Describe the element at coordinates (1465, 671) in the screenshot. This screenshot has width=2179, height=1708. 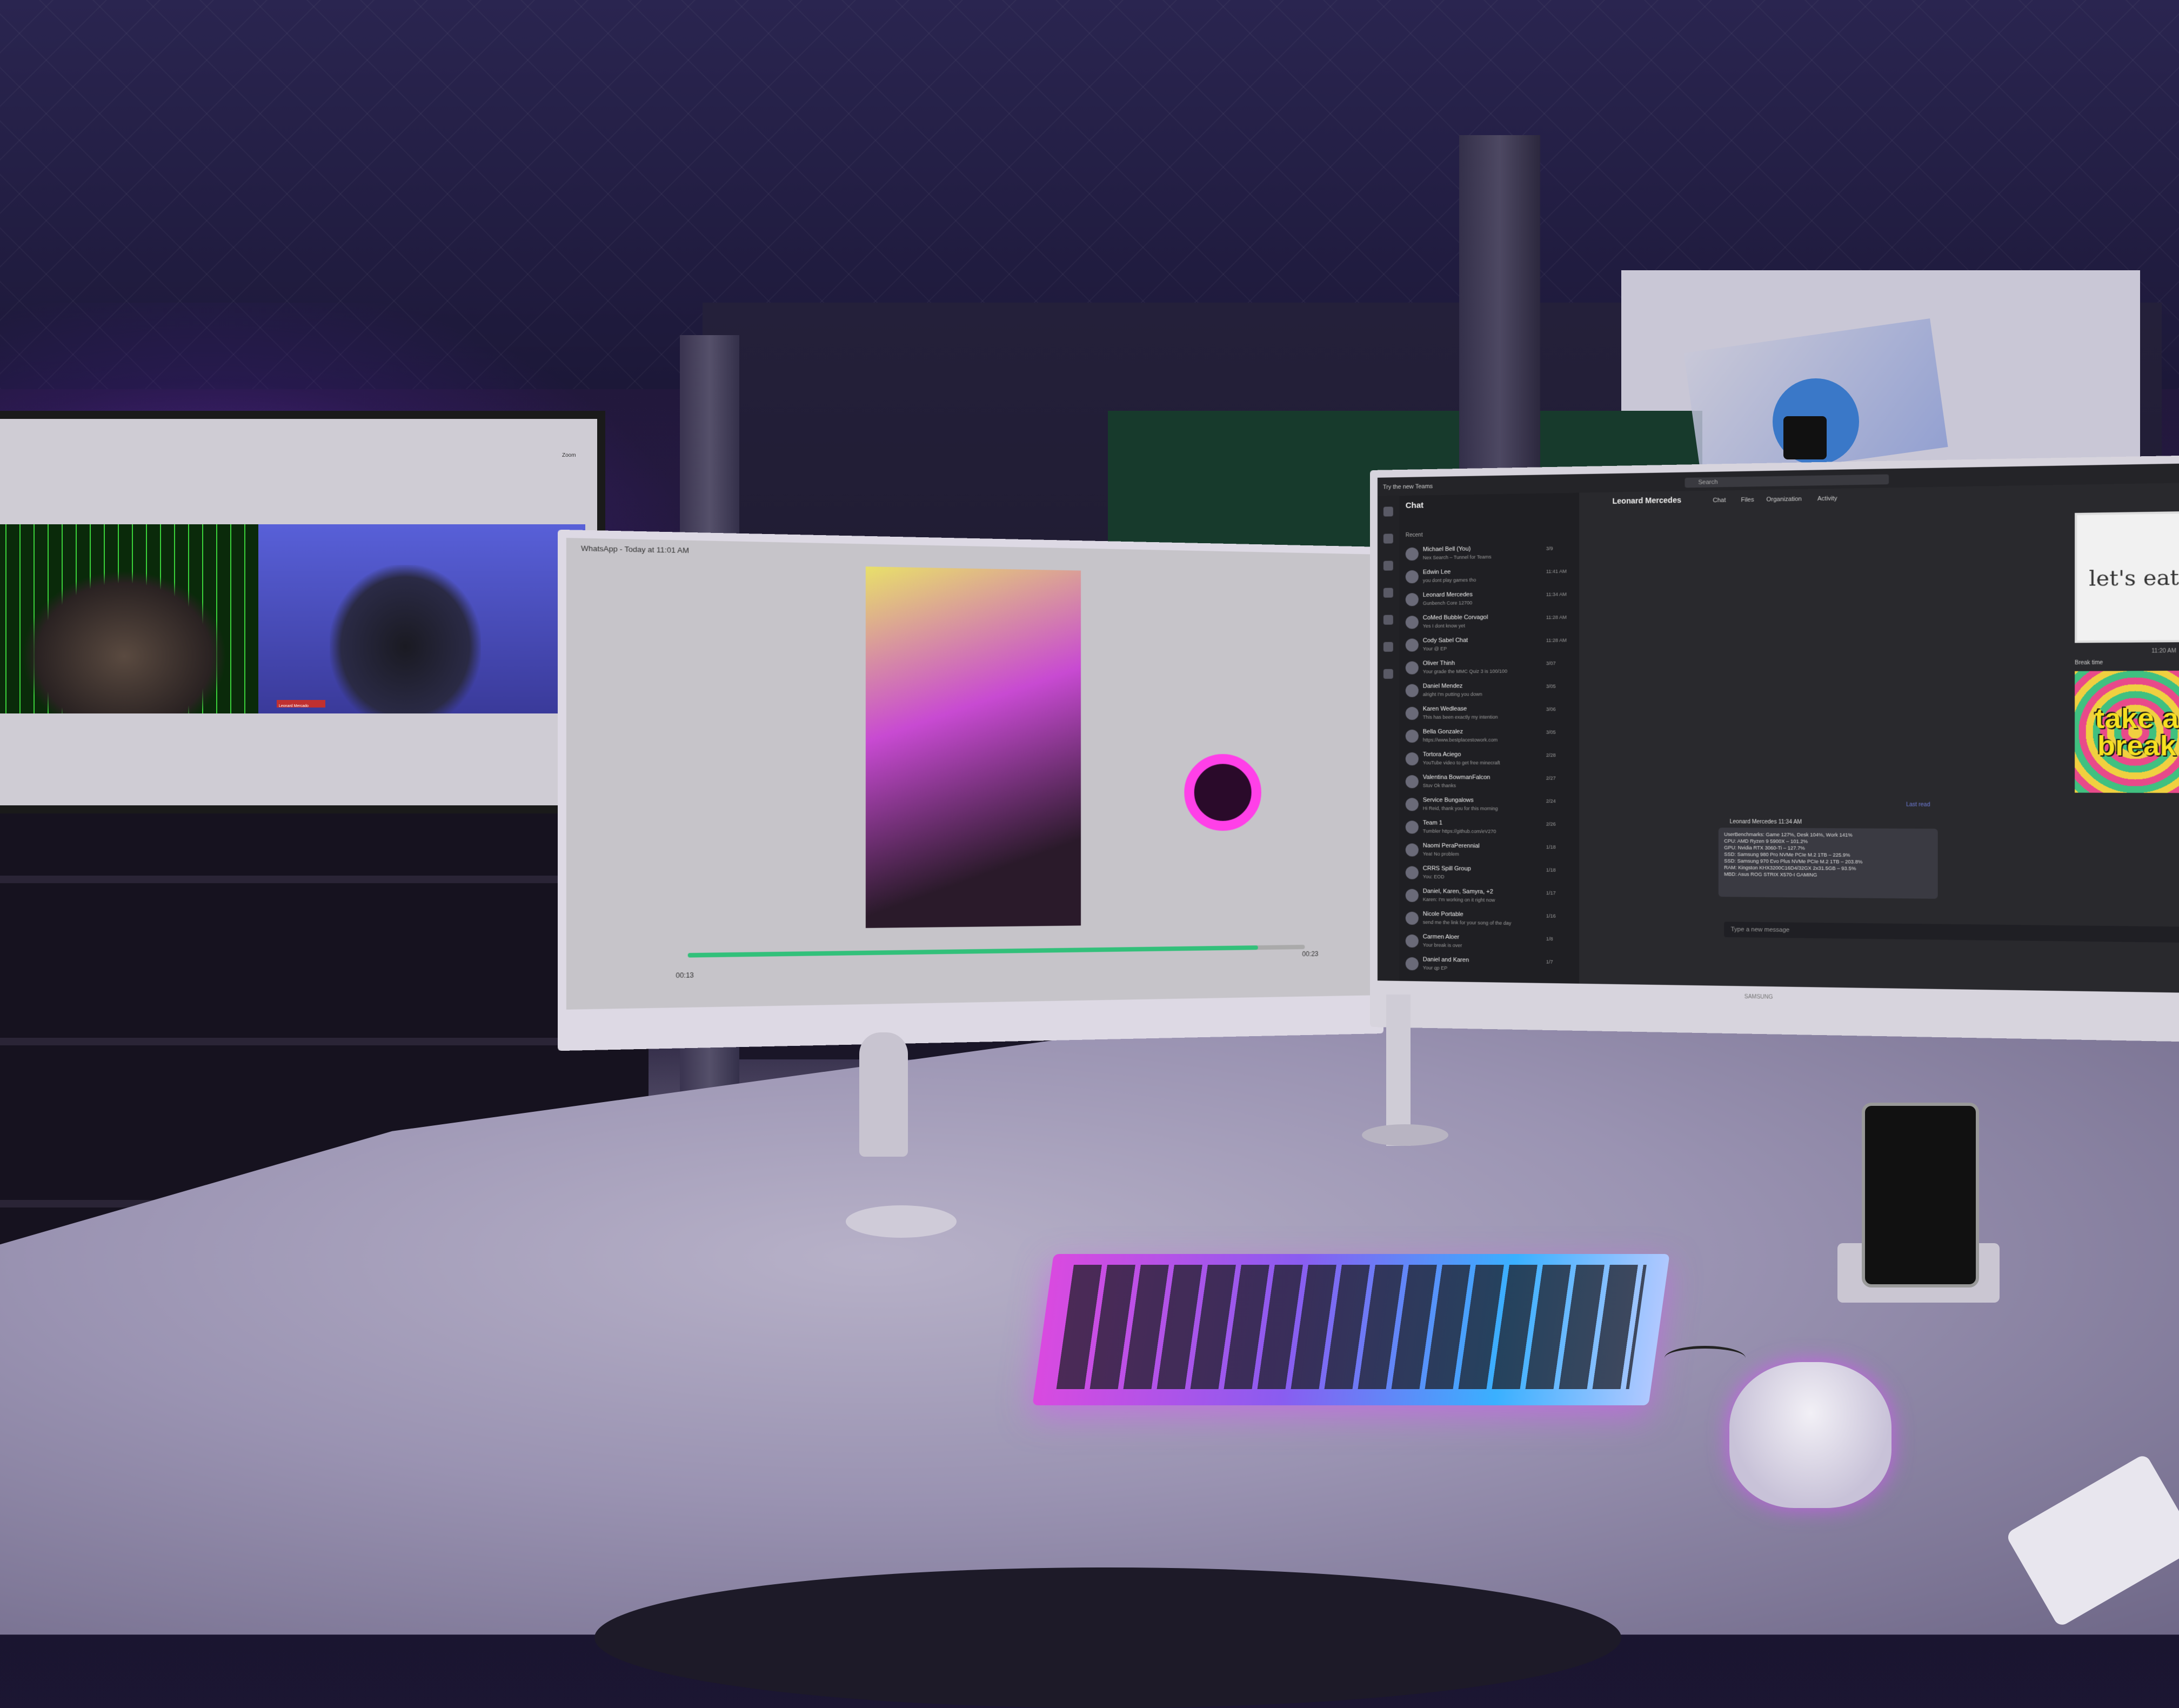
I see `chat-preview: Your grade the MMC Quiz 3 is 100/100` at that location.